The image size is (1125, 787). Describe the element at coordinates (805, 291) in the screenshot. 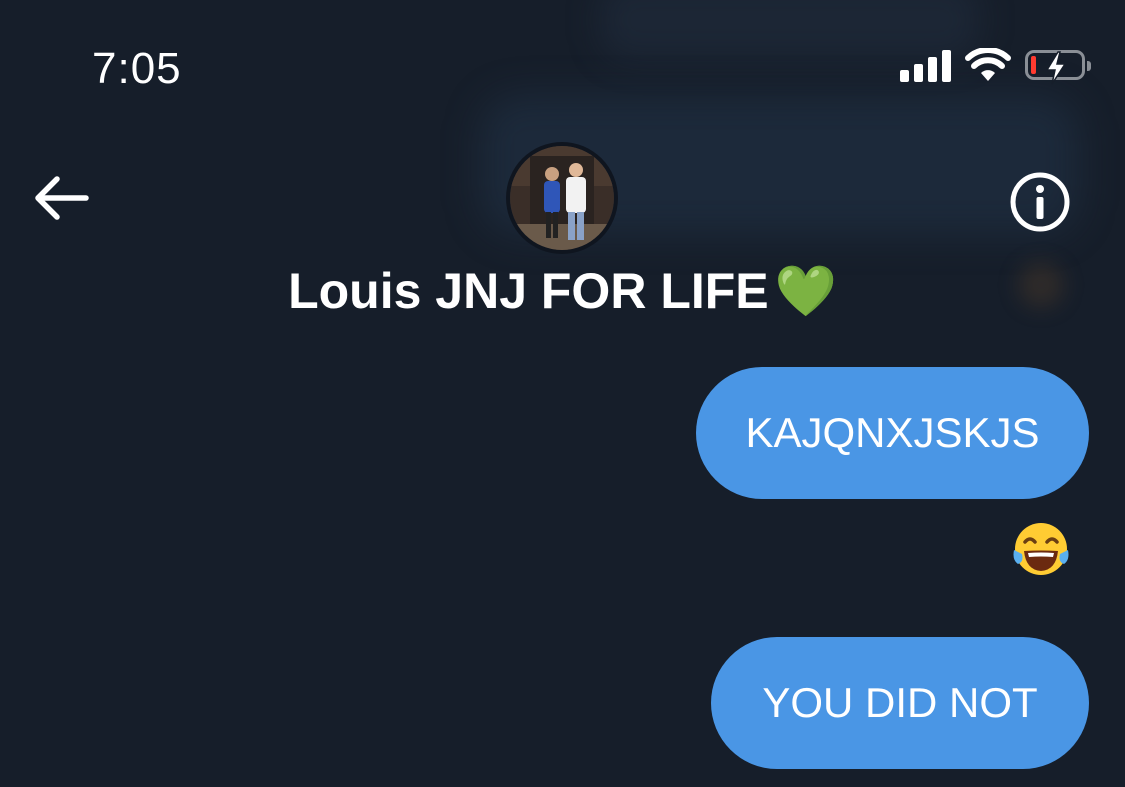

I see `green-heart-emoji: 💚` at that location.